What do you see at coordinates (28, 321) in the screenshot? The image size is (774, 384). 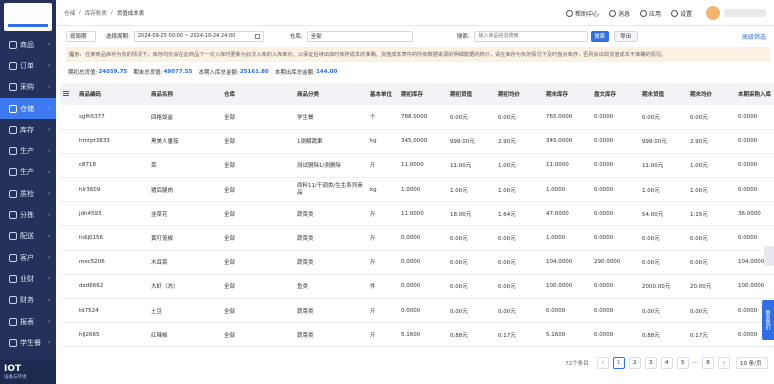 I see `sidebar-item: 报表 ›` at bounding box center [28, 321].